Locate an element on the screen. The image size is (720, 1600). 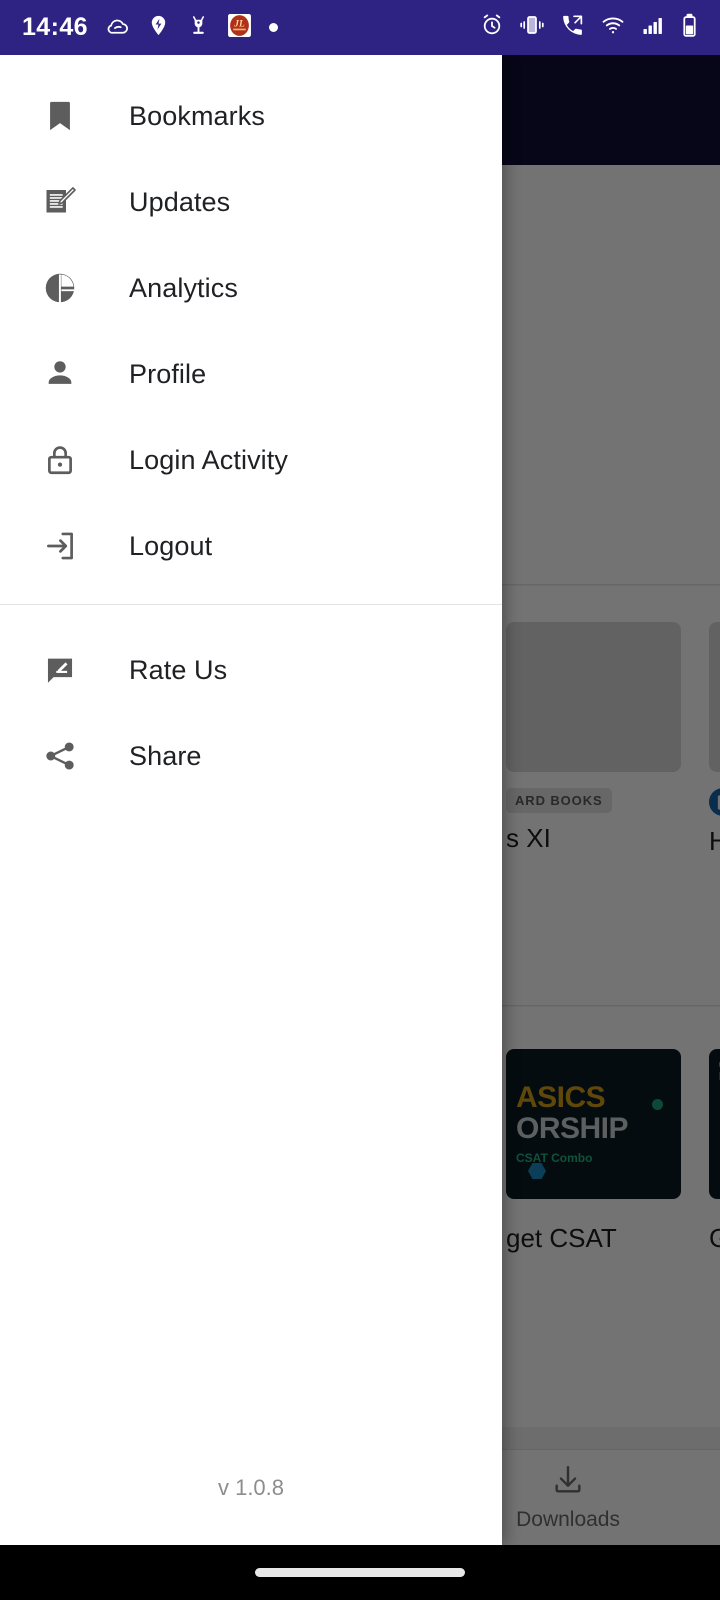
weather-cloud-icon is located at coordinates (117, 28).